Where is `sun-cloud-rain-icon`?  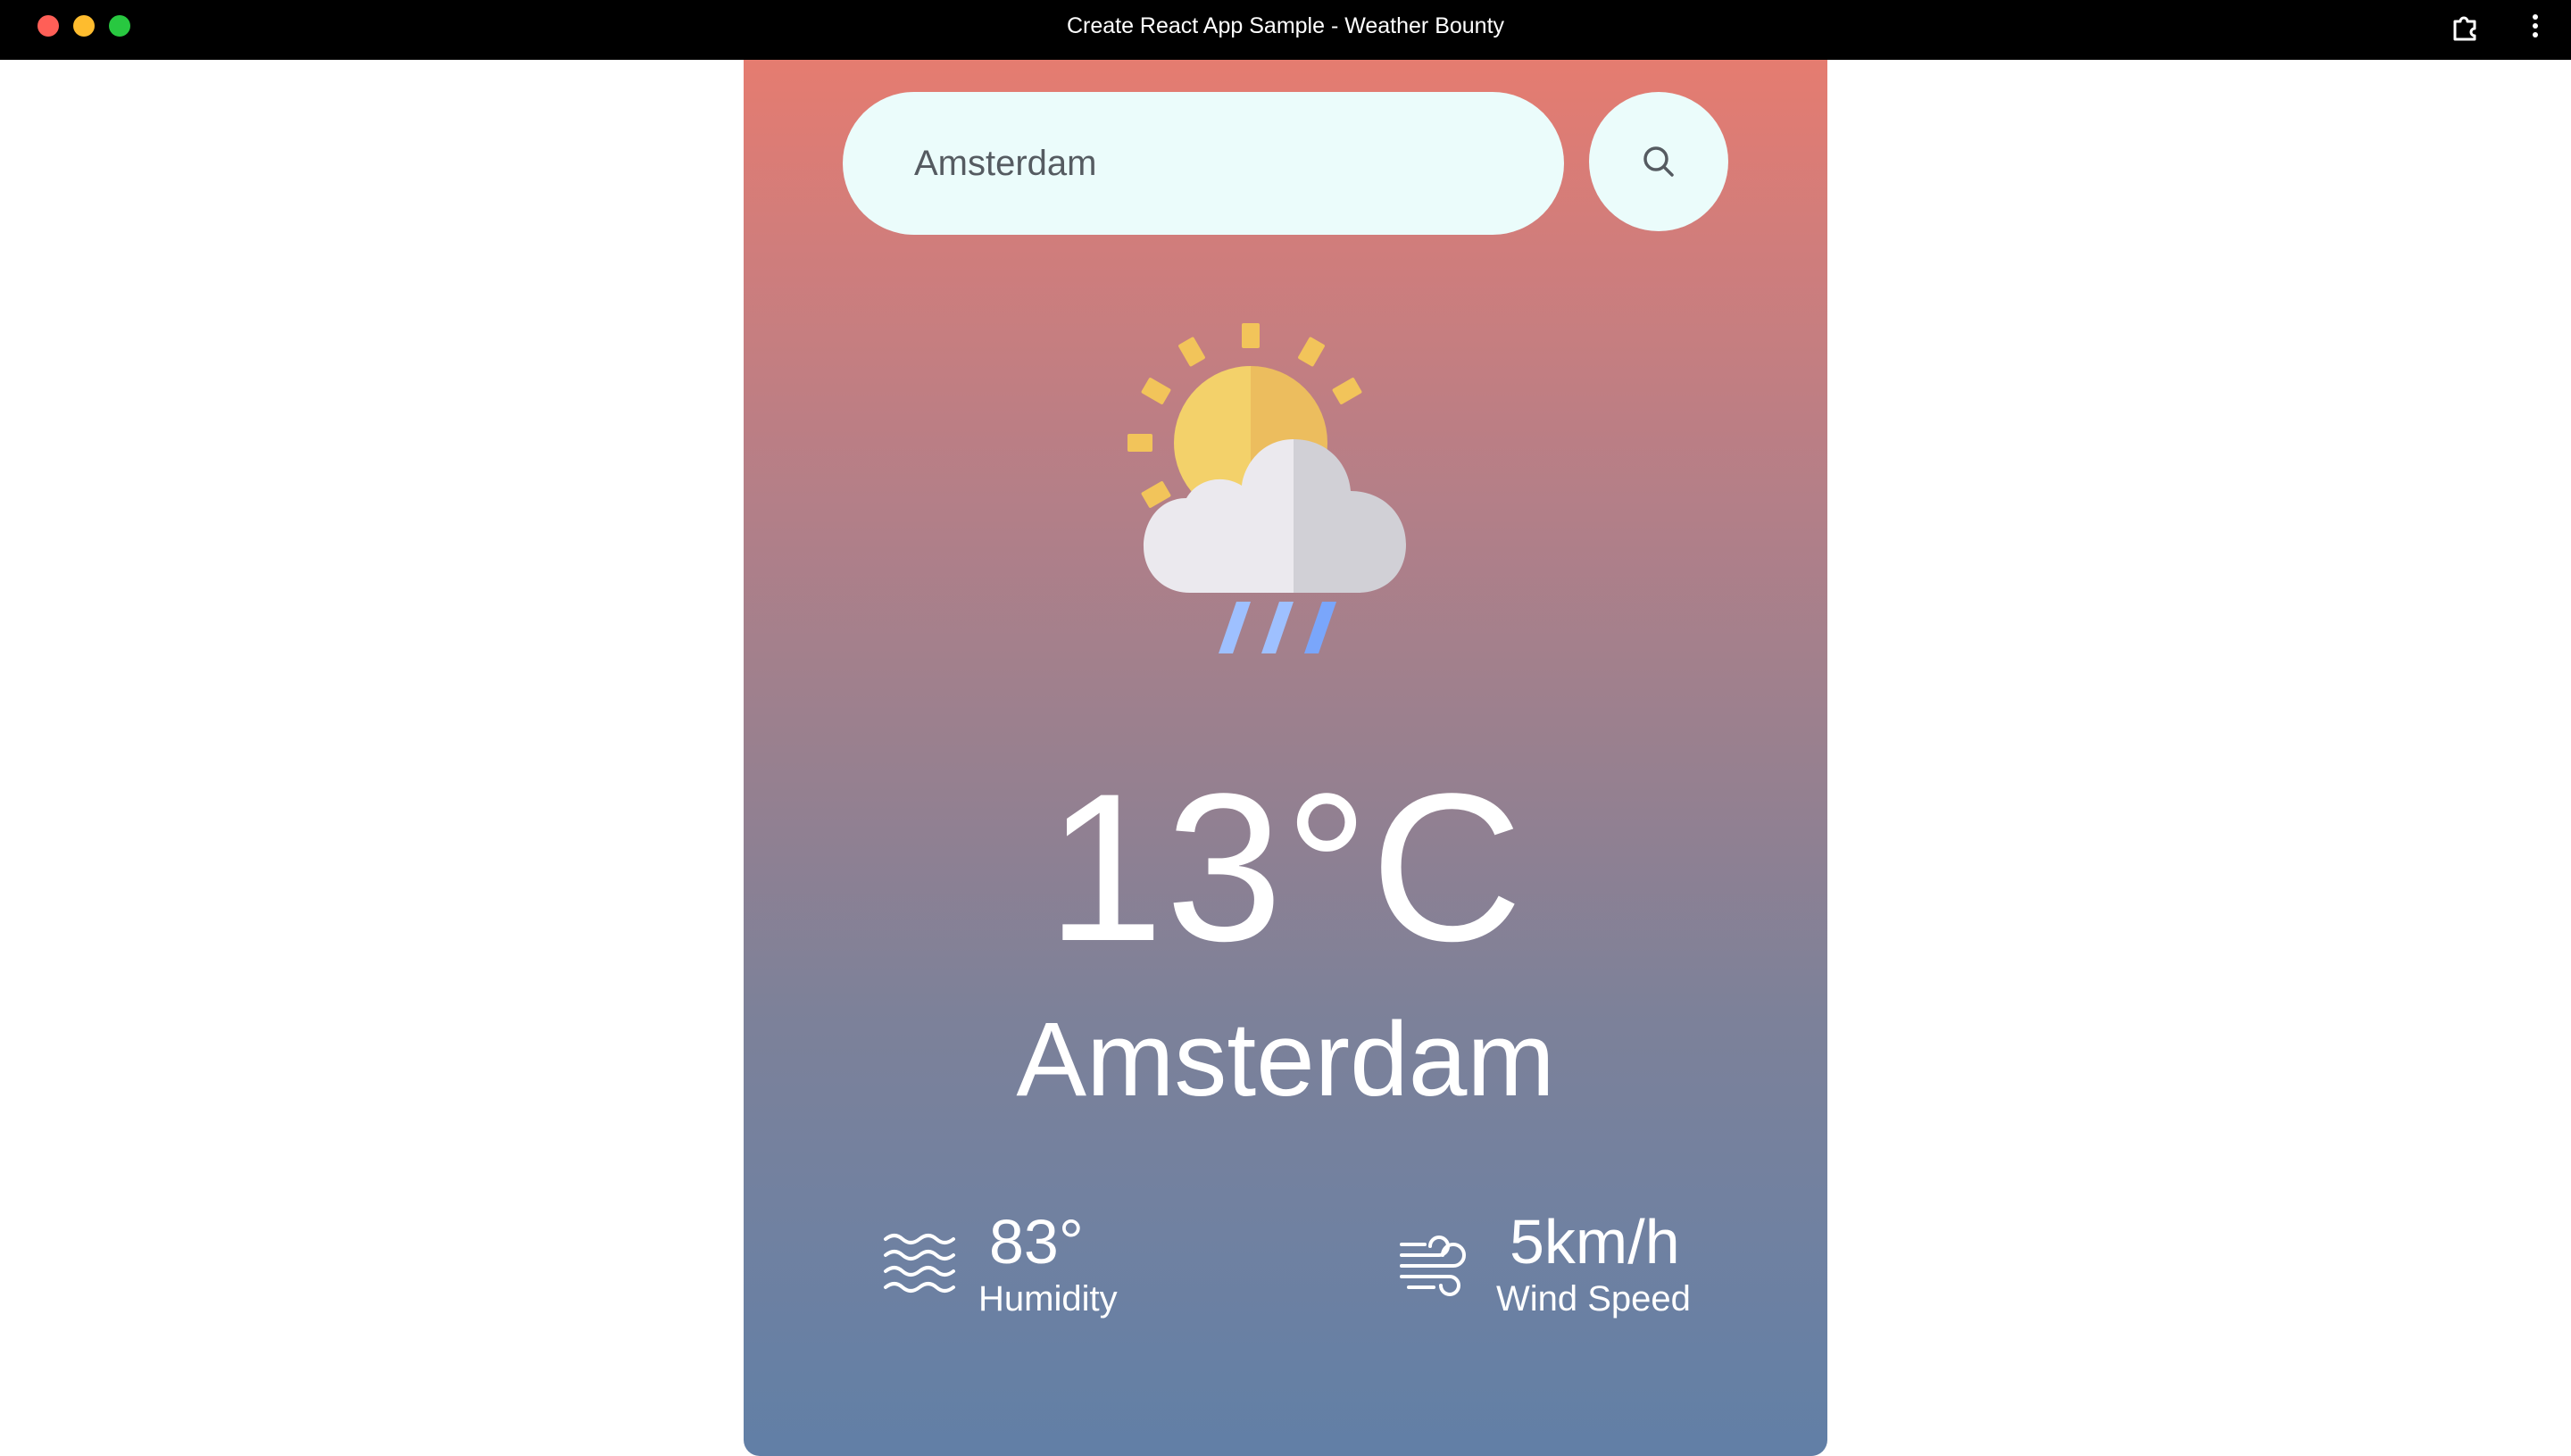
sun-cloud-rain-icon is located at coordinates (1266, 488).